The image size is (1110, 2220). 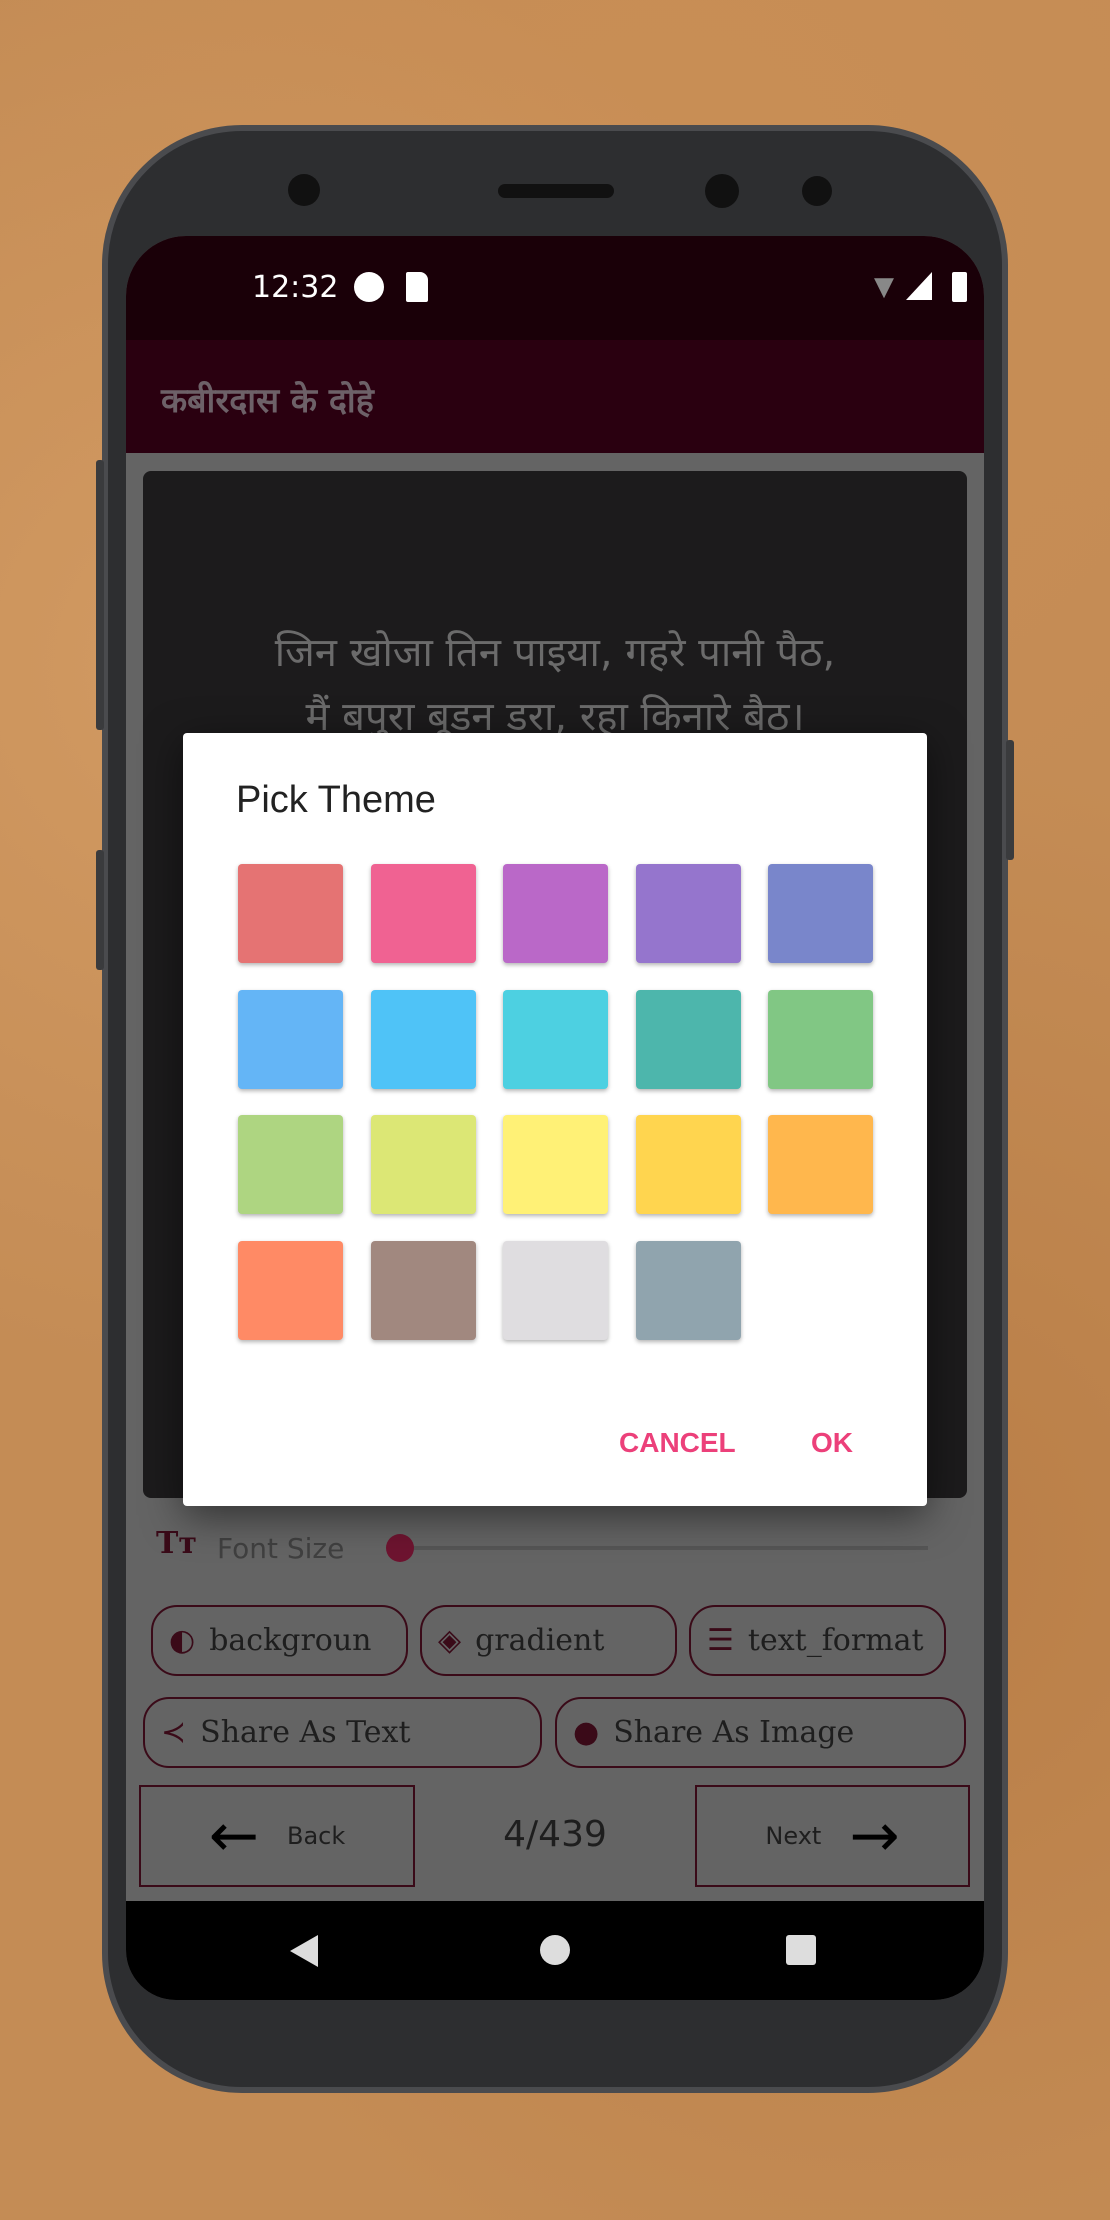 What do you see at coordinates (316, 1836) in the screenshot?
I see `back-label: Back` at bounding box center [316, 1836].